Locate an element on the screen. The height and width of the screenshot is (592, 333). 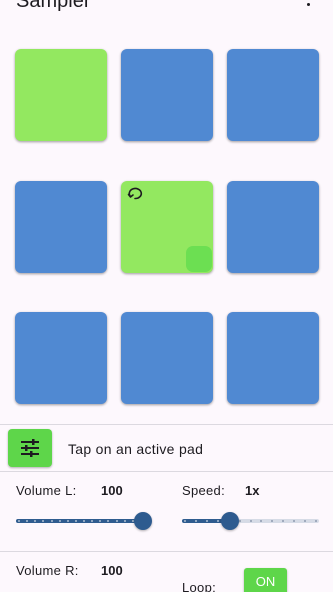
volume-l-value: 100 is located at coordinates (112, 490).